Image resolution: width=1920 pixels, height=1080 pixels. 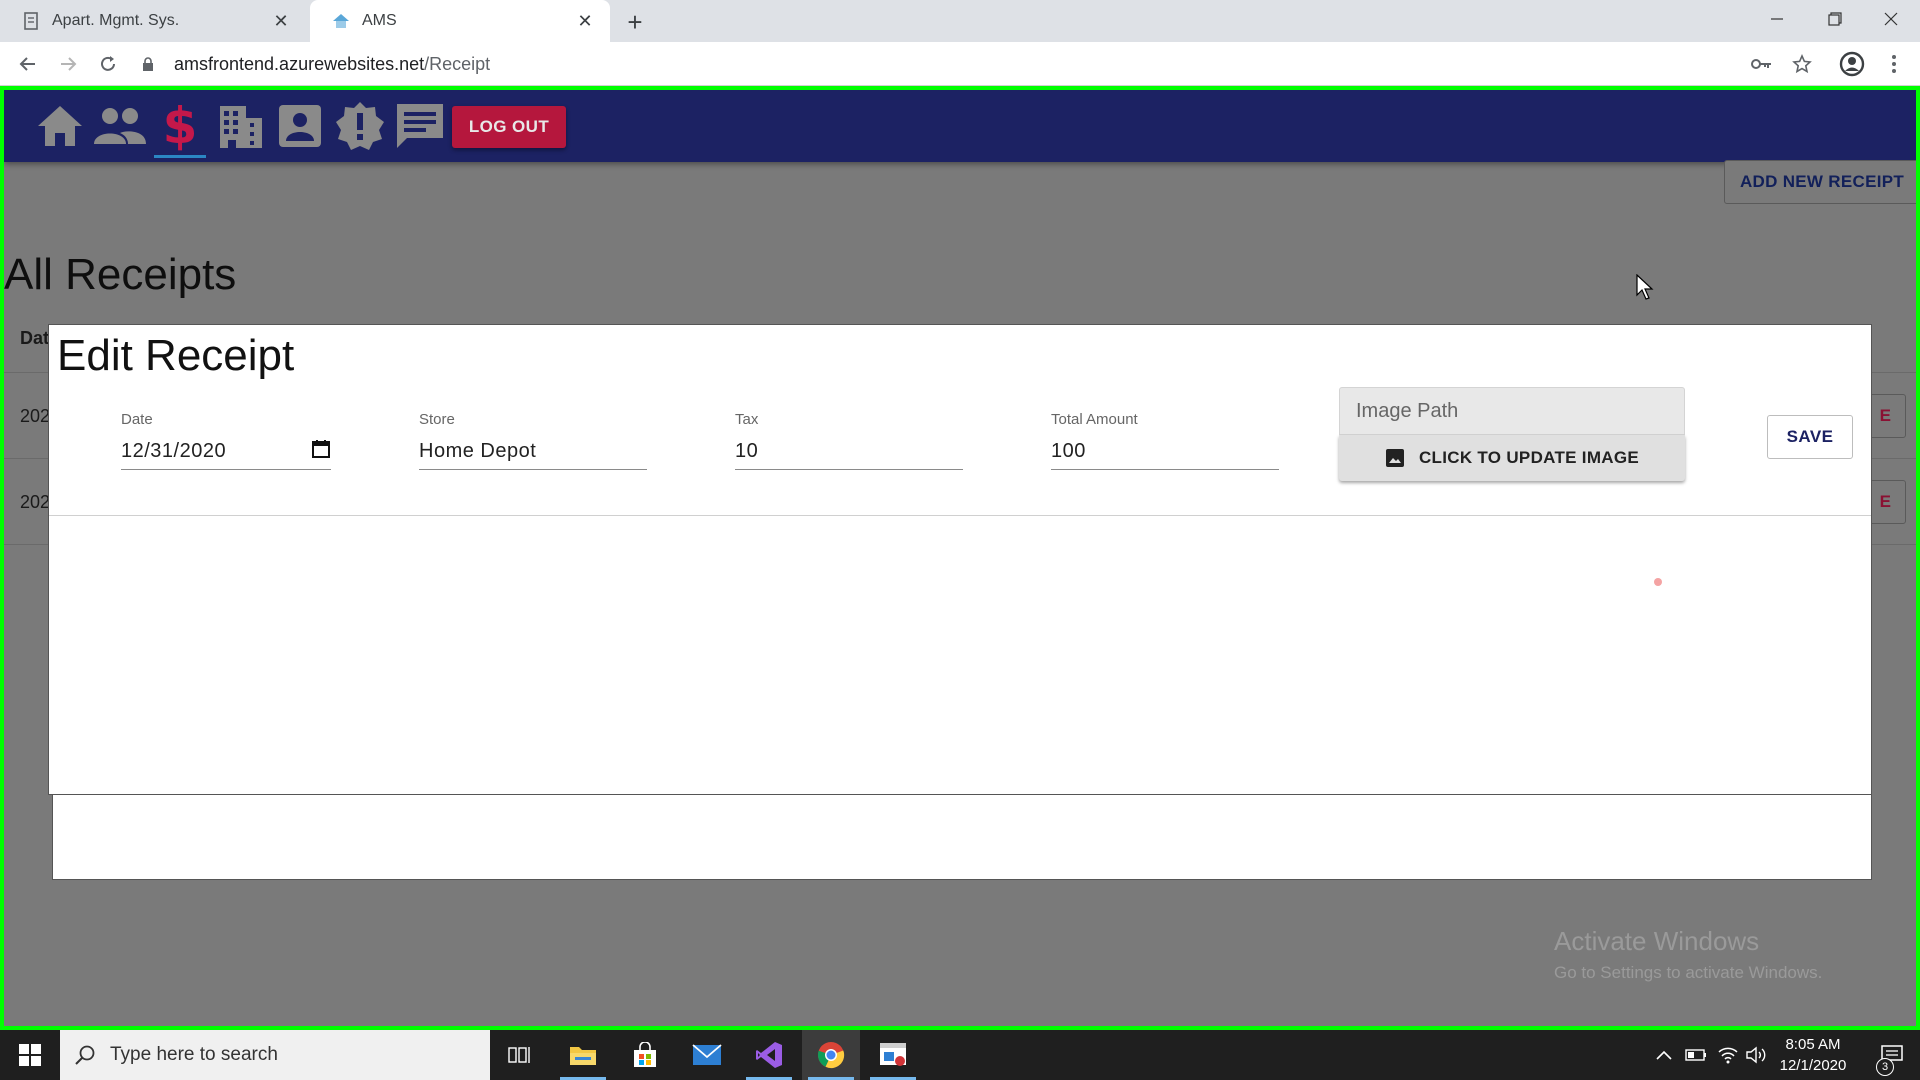 I want to click on image-path-input: Image Path, so click(x=1512, y=411).